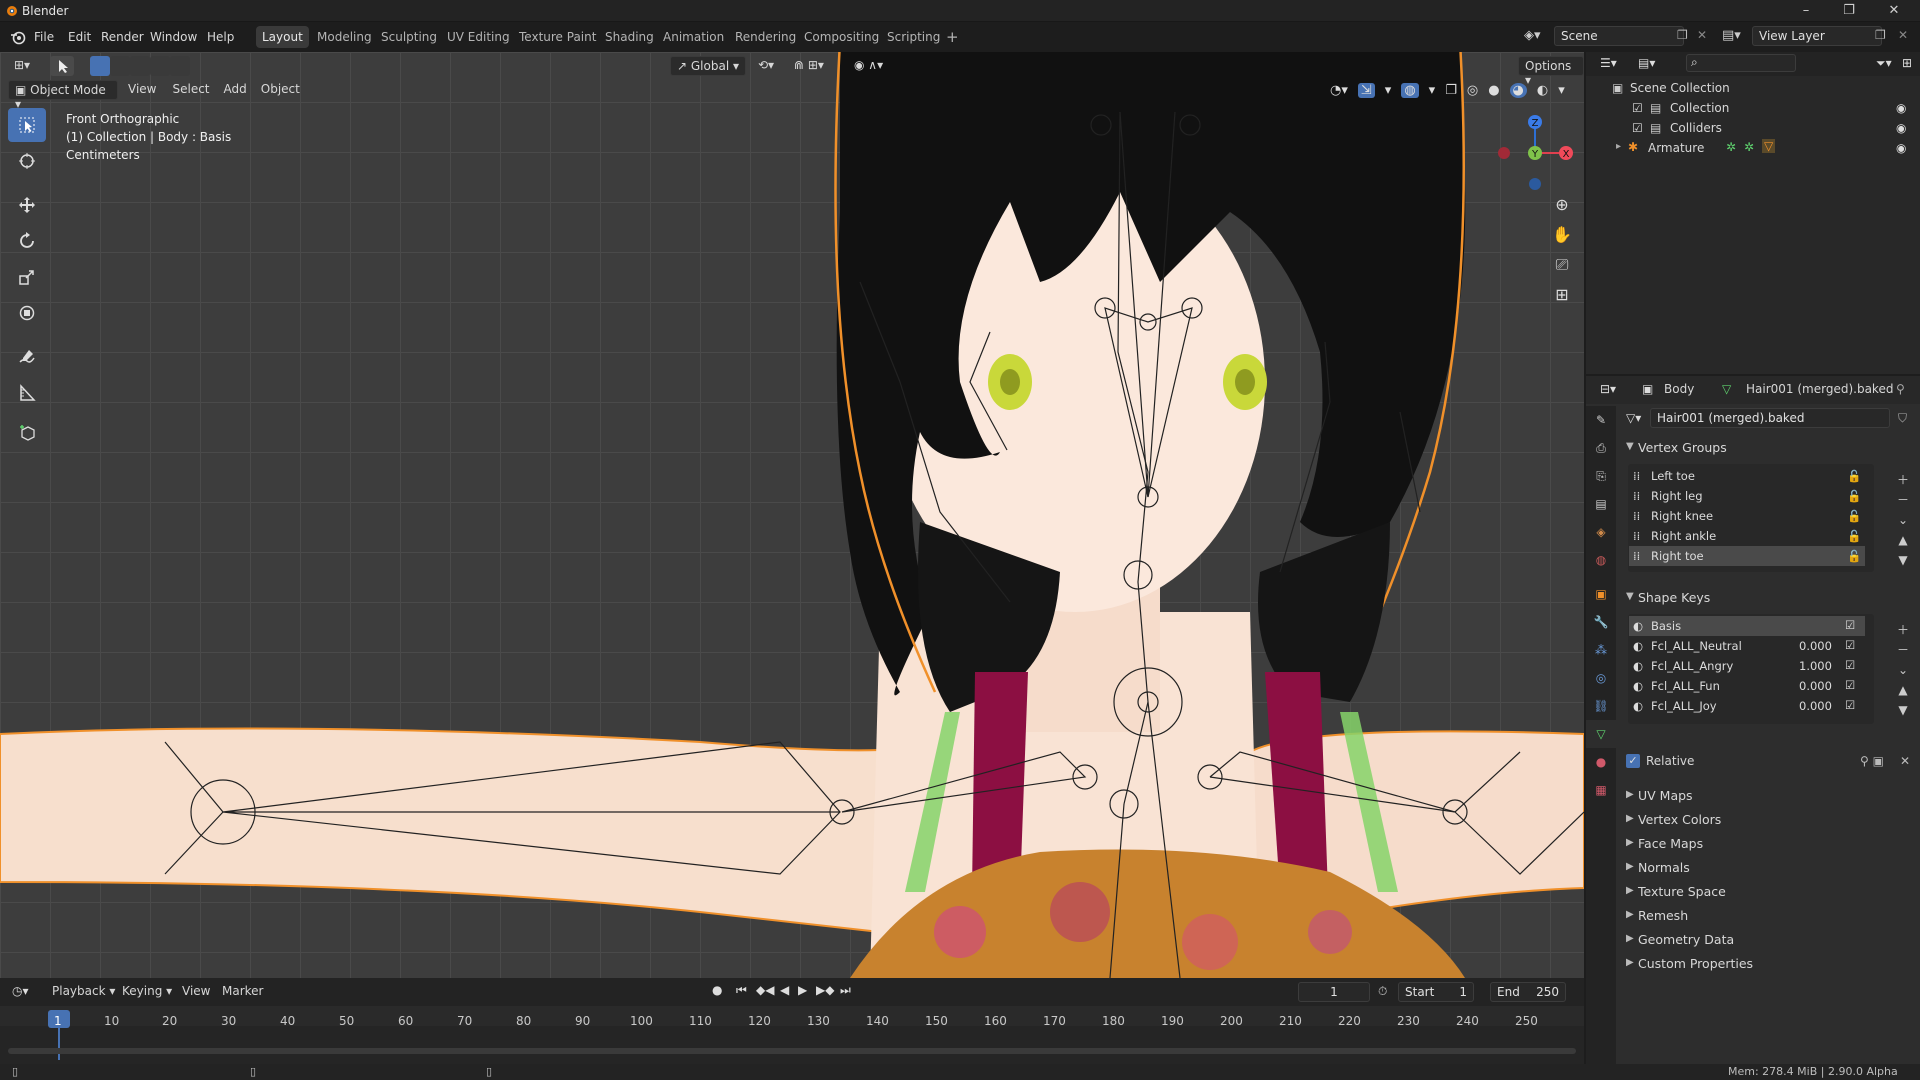 This screenshot has width=1920, height=1080. Describe the element at coordinates (1562, 265) in the screenshot. I see `camera-view-icon: ⎚` at that location.